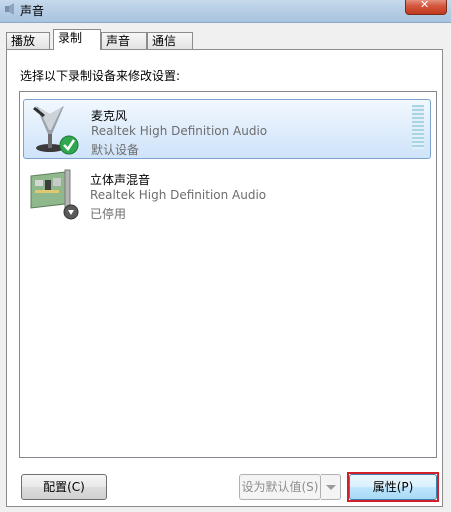 This screenshot has width=451, height=512. What do you see at coordinates (32, 11) in the screenshot?
I see `window-title: 声音` at bounding box center [32, 11].